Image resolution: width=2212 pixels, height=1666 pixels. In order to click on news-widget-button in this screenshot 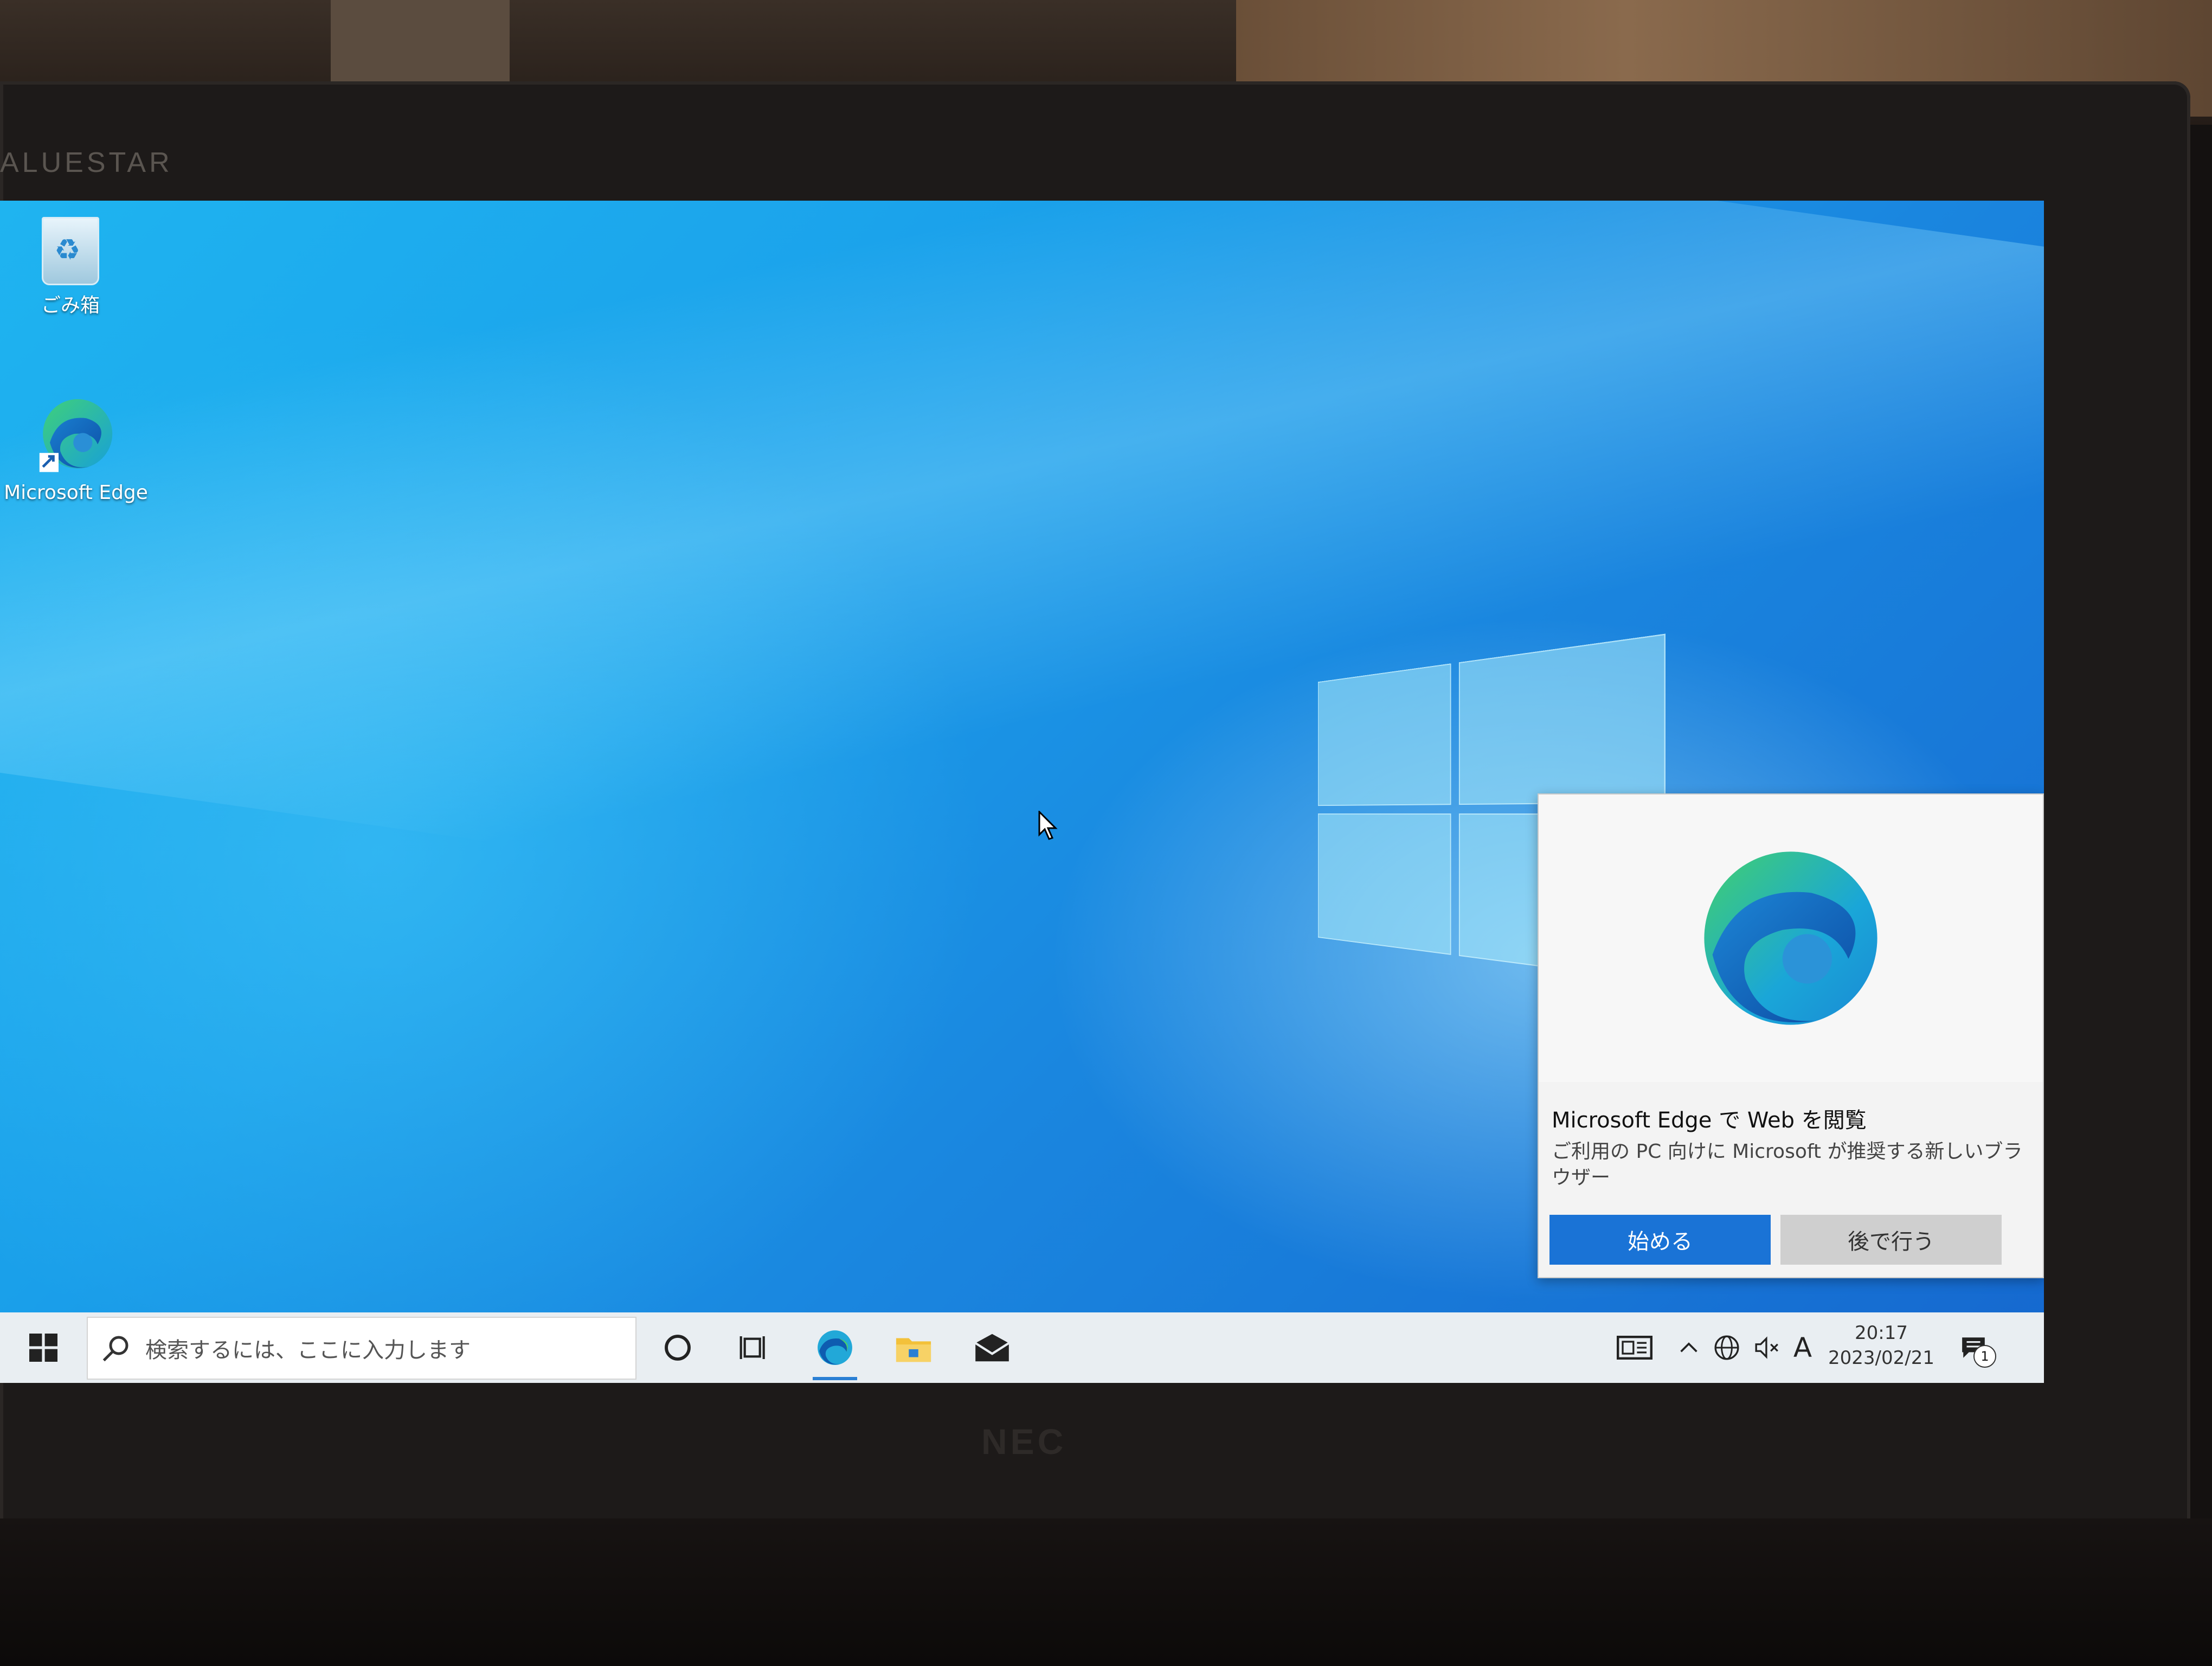, I will do `click(1634, 1348)`.